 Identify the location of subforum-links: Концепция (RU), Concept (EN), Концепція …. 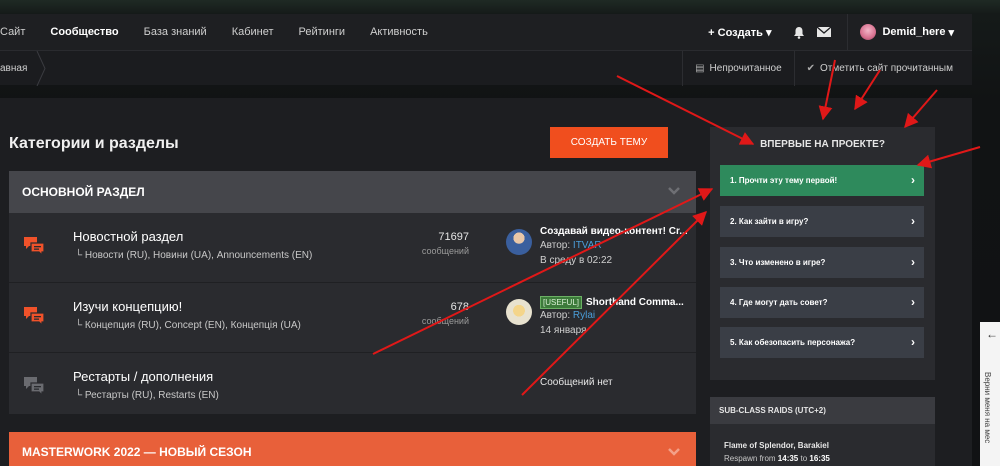
(193, 325).